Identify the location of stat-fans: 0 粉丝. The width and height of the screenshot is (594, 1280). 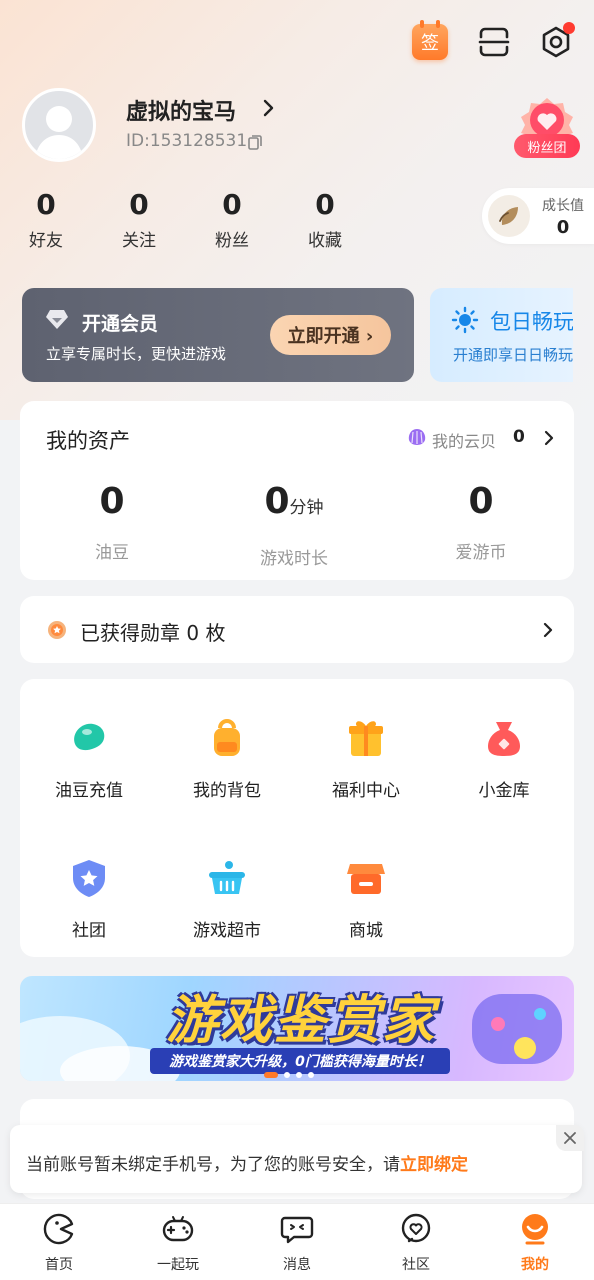
(232, 219).